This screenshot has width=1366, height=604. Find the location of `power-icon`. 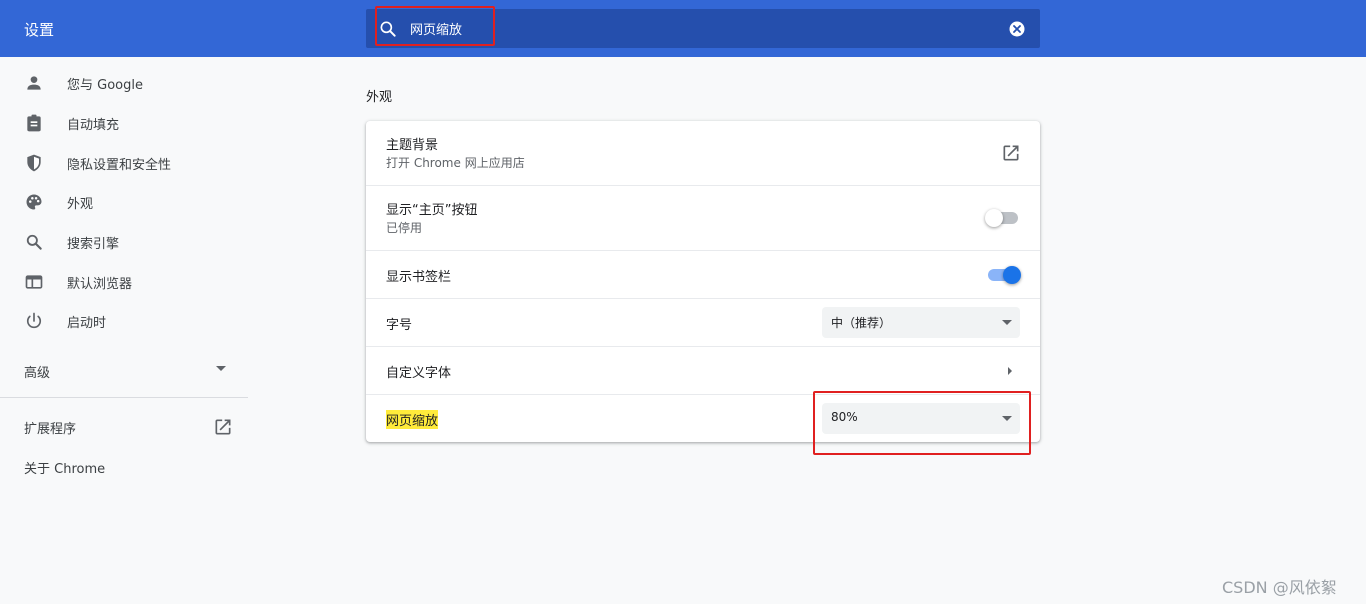

power-icon is located at coordinates (34, 320).